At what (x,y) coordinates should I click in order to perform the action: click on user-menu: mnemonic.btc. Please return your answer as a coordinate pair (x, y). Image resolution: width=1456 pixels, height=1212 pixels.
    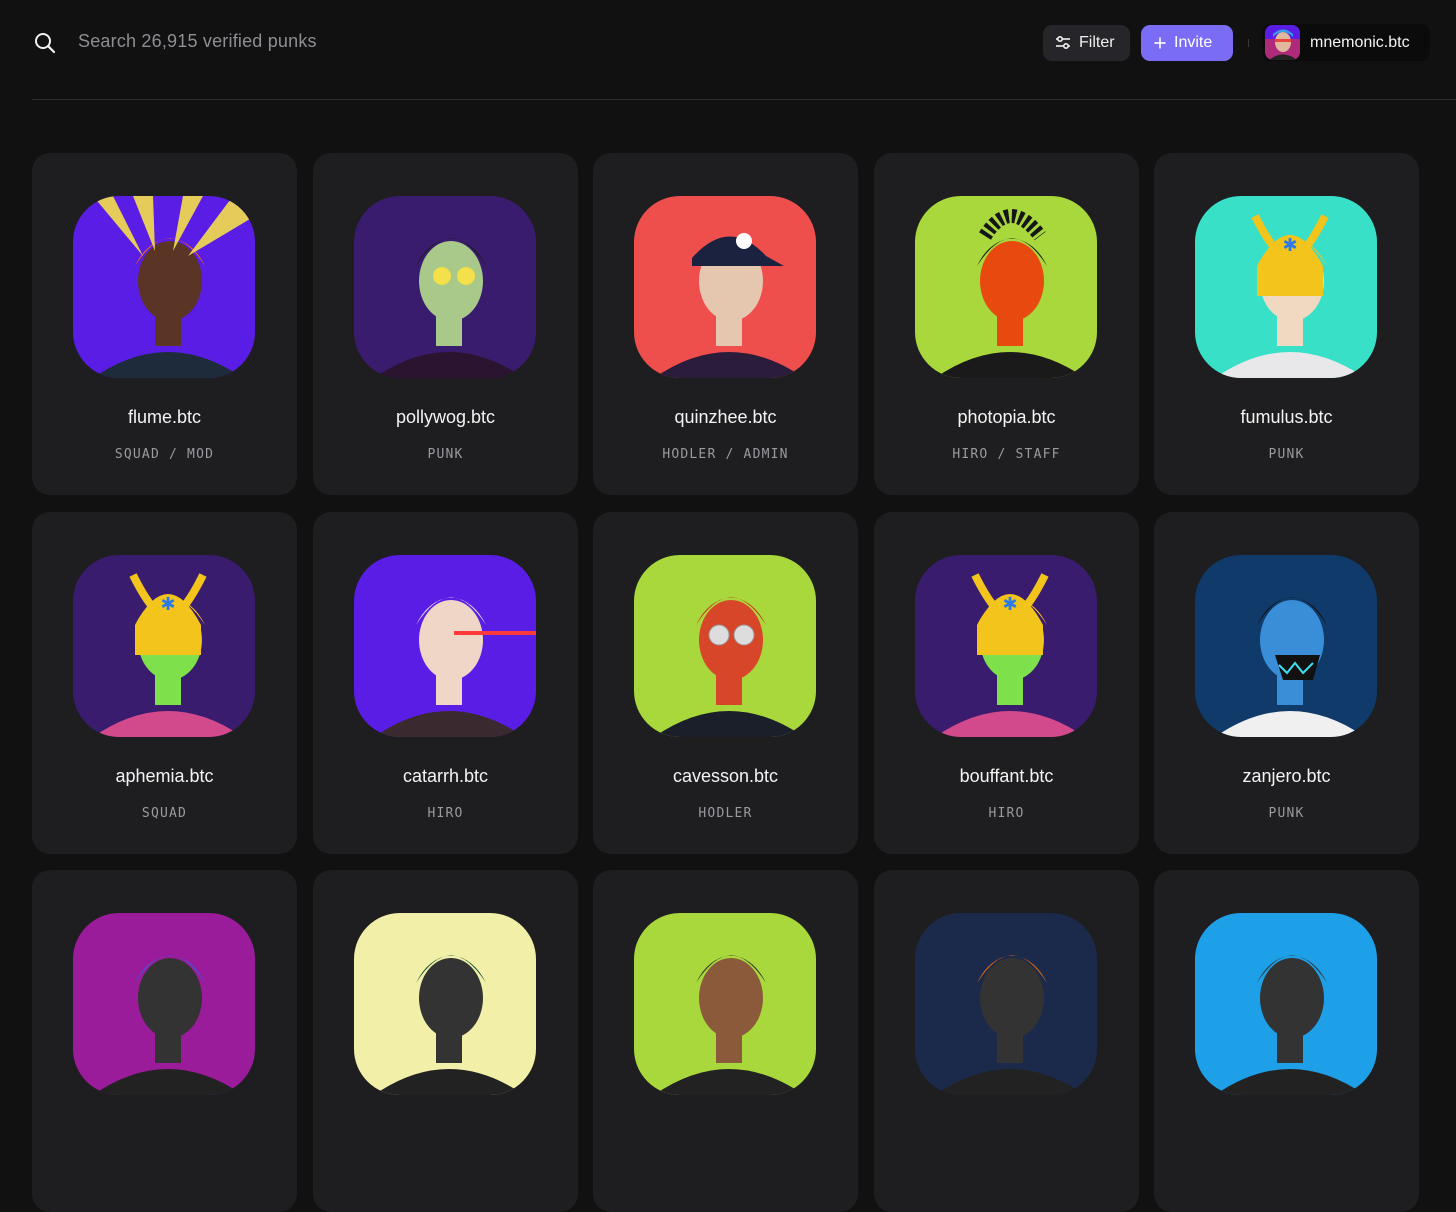
    Looking at the image, I should click on (1346, 42).